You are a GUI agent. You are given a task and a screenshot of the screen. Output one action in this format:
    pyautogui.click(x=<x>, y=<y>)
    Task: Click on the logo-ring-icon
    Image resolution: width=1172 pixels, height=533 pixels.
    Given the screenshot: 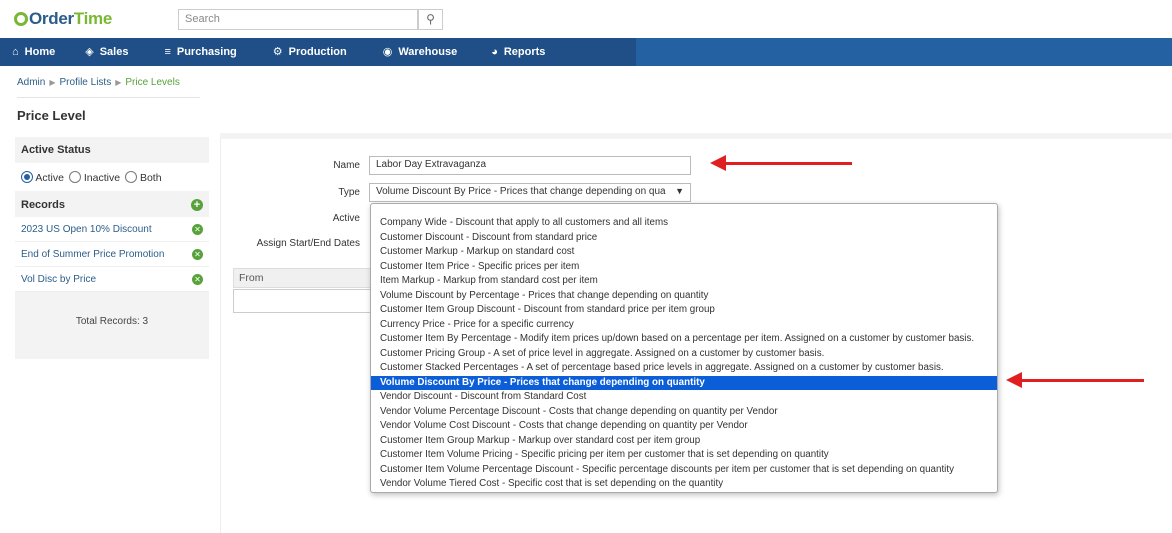 What is the action you would take?
    pyautogui.click(x=21, y=19)
    